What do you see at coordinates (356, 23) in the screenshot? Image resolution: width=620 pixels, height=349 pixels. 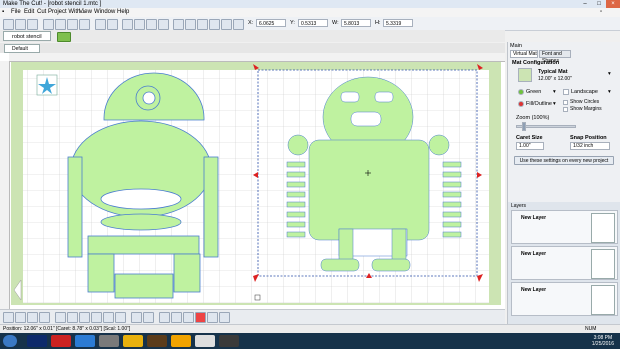 I see `w-field: 5.8013` at bounding box center [356, 23].